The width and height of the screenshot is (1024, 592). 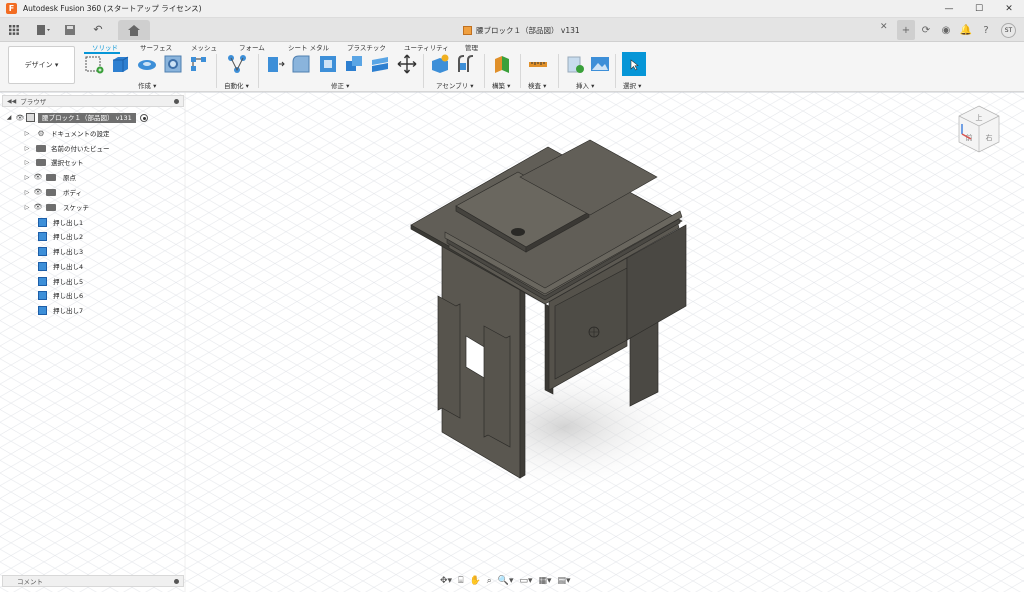 What do you see at coordinates (60, 222) in the screenshot?
I see `timeline-feature: 押し出し1` at bounding box center [60, 222].